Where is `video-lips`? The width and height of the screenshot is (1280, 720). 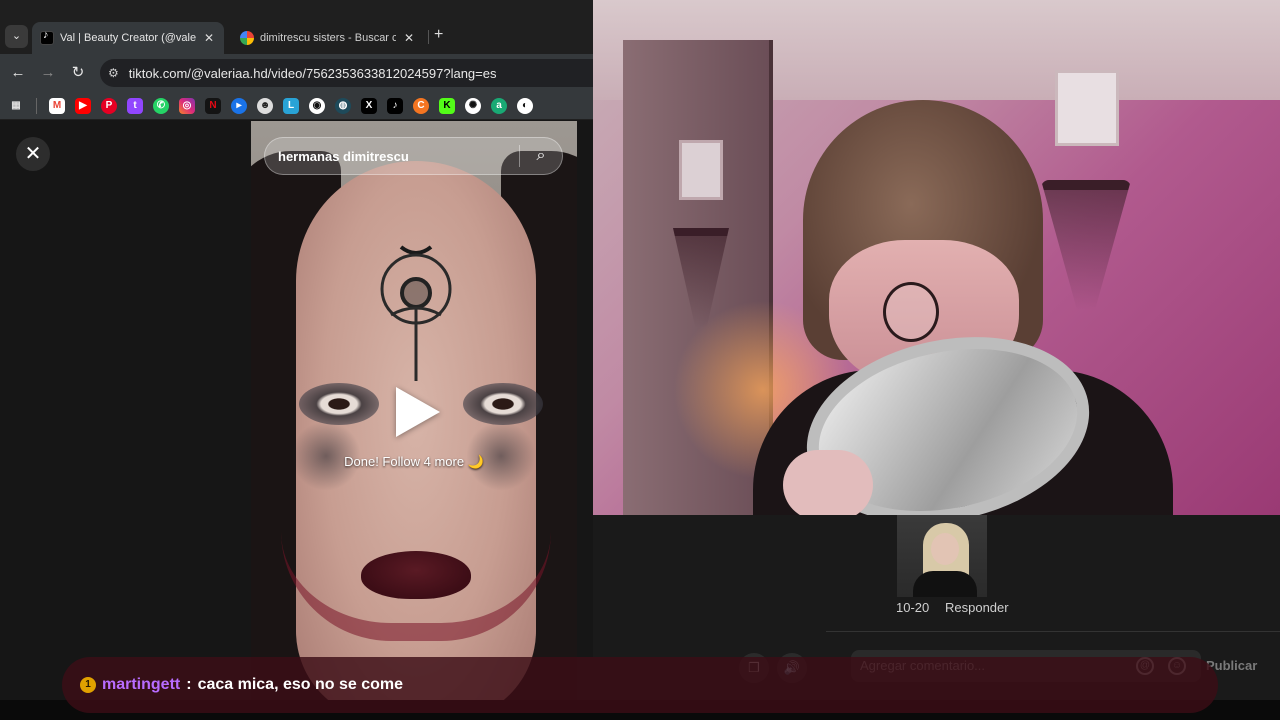 video-lips is located at coordinates (416, 575).